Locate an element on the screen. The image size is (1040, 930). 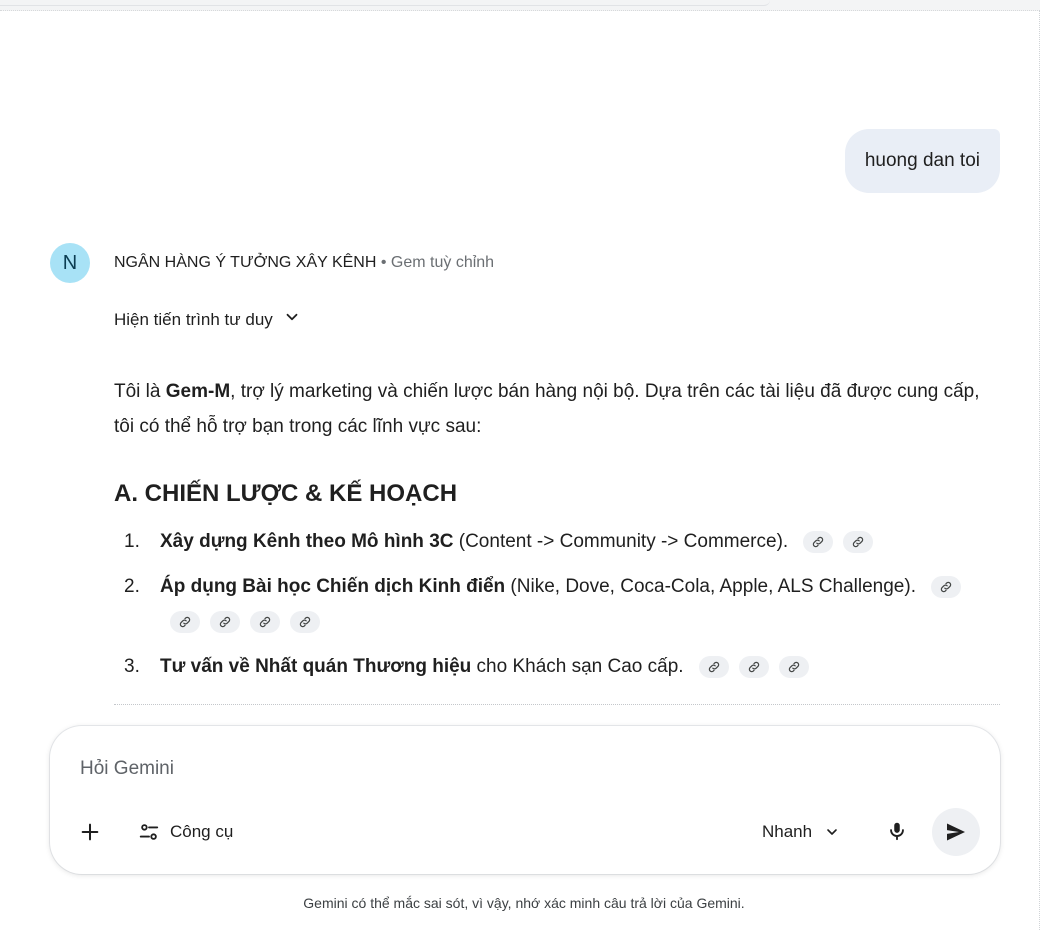
prompt-composer: Công cụ Nhanh is located at coordinates (525, 800).